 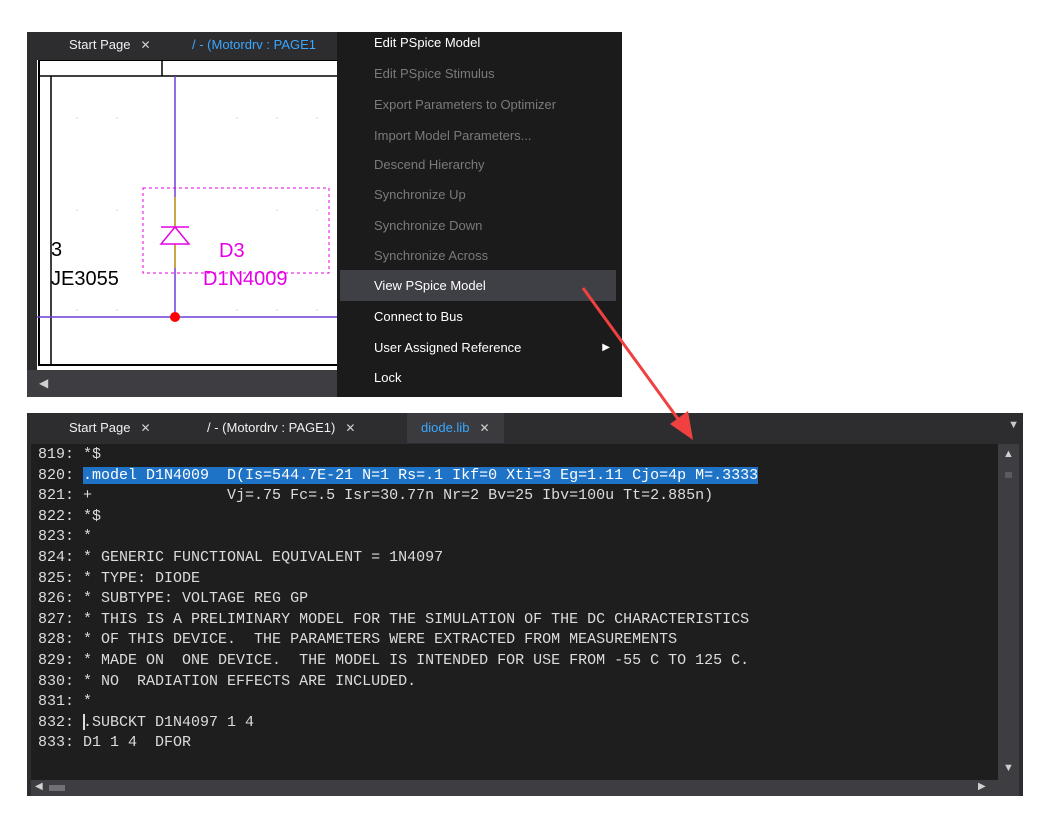 I want to click on tab-label: / - (Motordrv : PAGE1, so click(x=254, y=44).